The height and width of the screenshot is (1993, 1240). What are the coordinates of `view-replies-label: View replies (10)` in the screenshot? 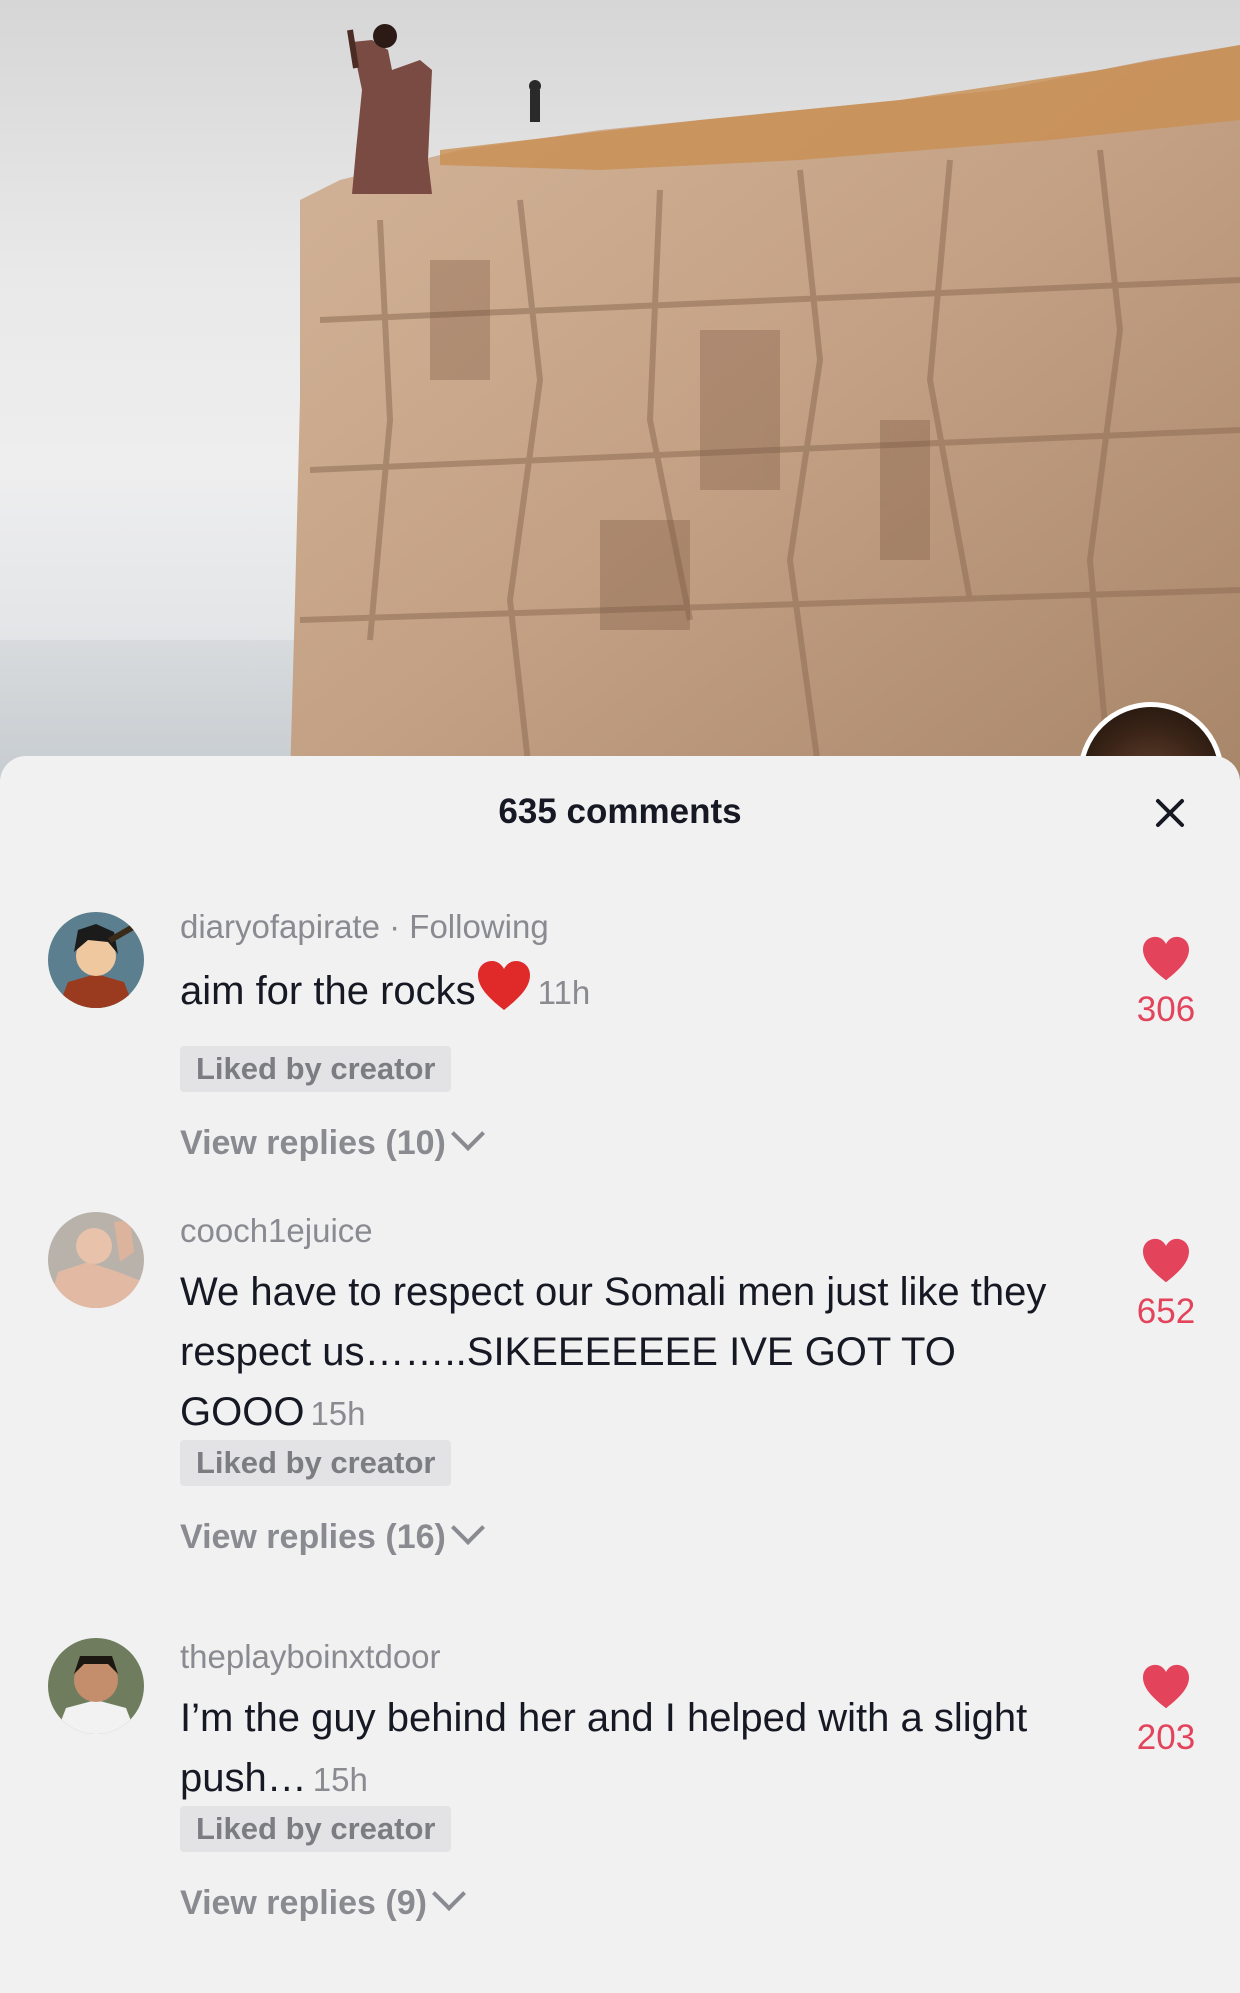 It's located at (313, 1143).